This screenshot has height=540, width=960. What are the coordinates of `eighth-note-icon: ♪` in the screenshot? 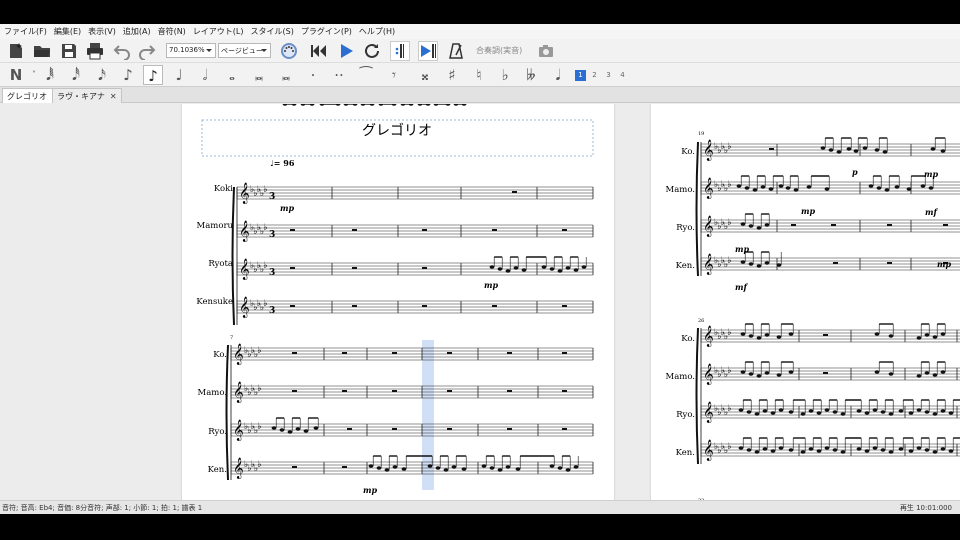 It's located at (128, 75).